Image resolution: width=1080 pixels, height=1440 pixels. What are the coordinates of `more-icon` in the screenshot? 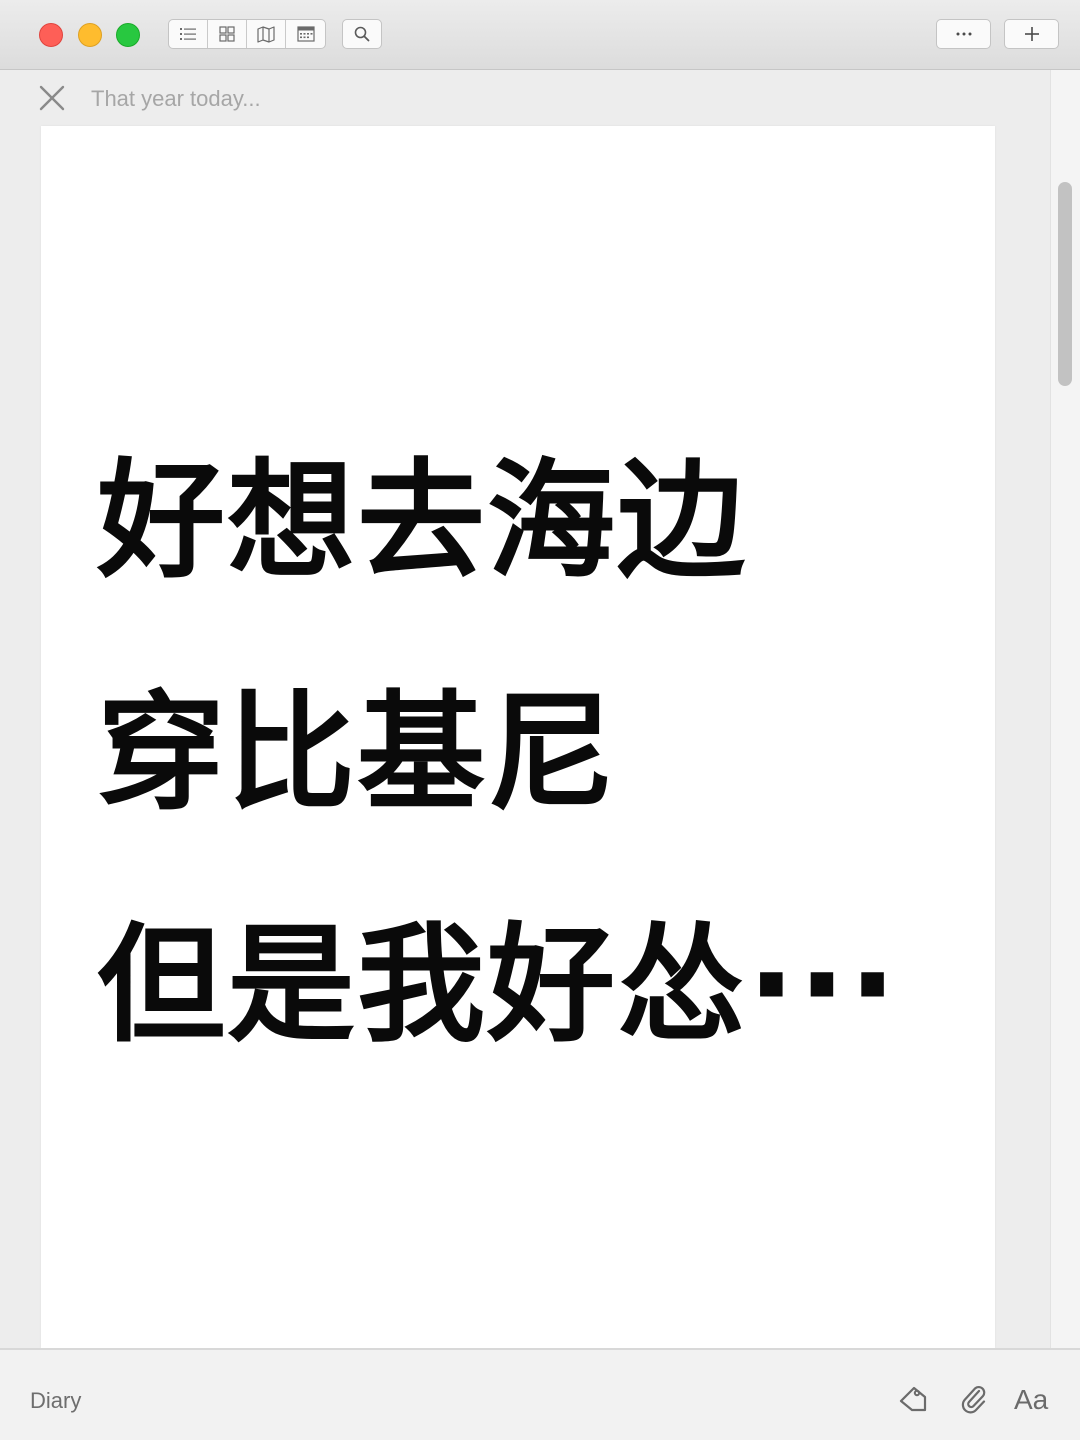 It's located at (963, 34).